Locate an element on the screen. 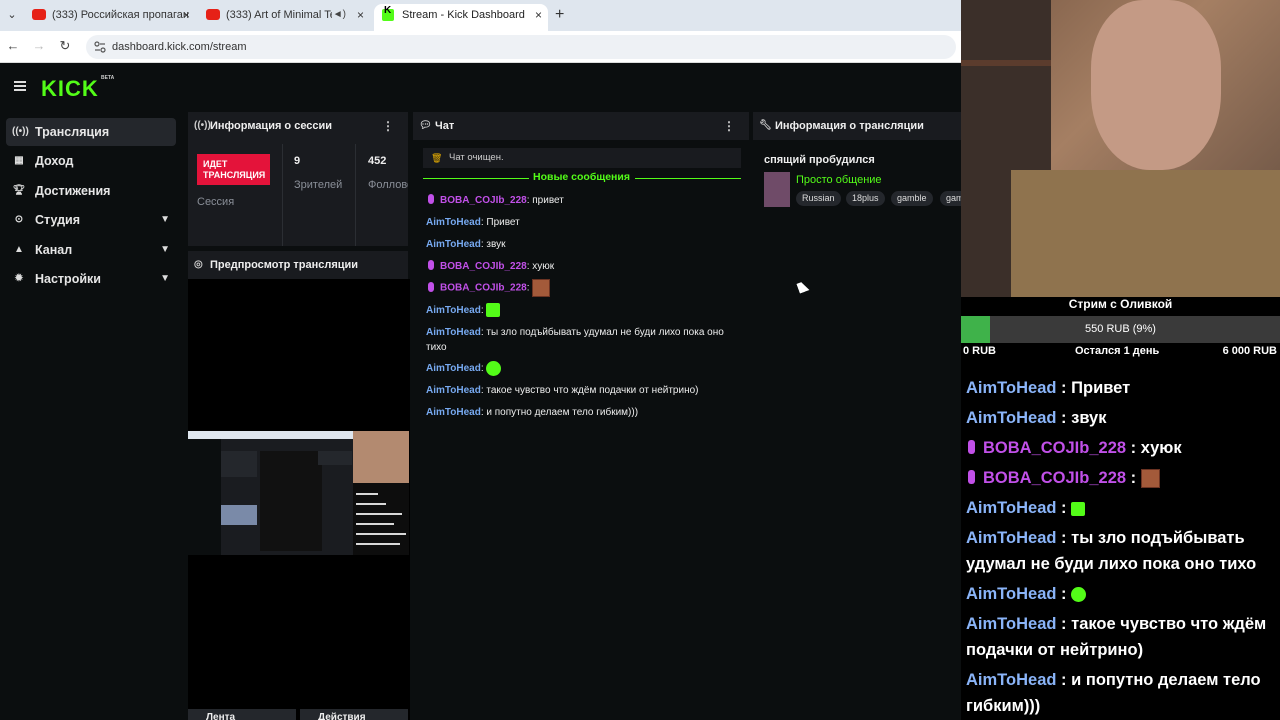 This screenshot has height=720, width=1280. stream-title: спящий пробудился is located at coordinates (819, 160).